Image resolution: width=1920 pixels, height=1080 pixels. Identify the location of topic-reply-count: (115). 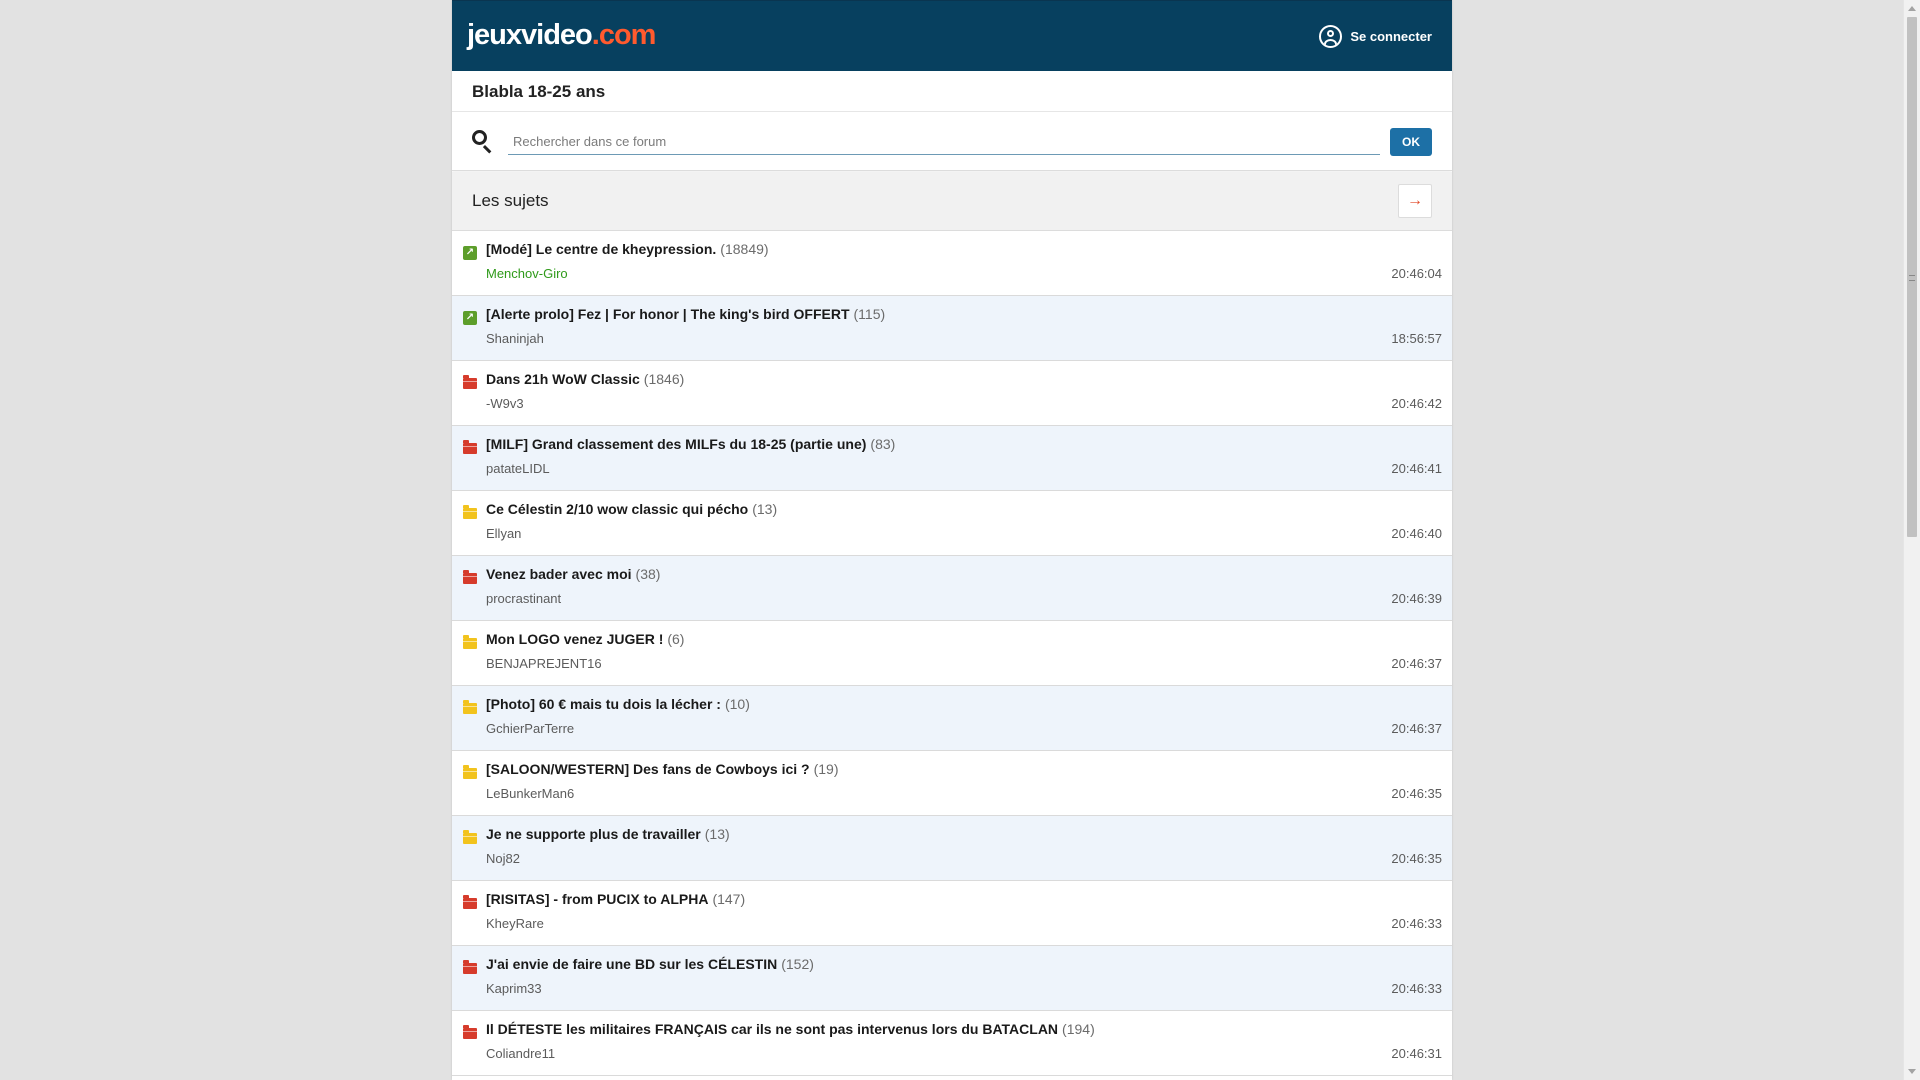
(869, 314).